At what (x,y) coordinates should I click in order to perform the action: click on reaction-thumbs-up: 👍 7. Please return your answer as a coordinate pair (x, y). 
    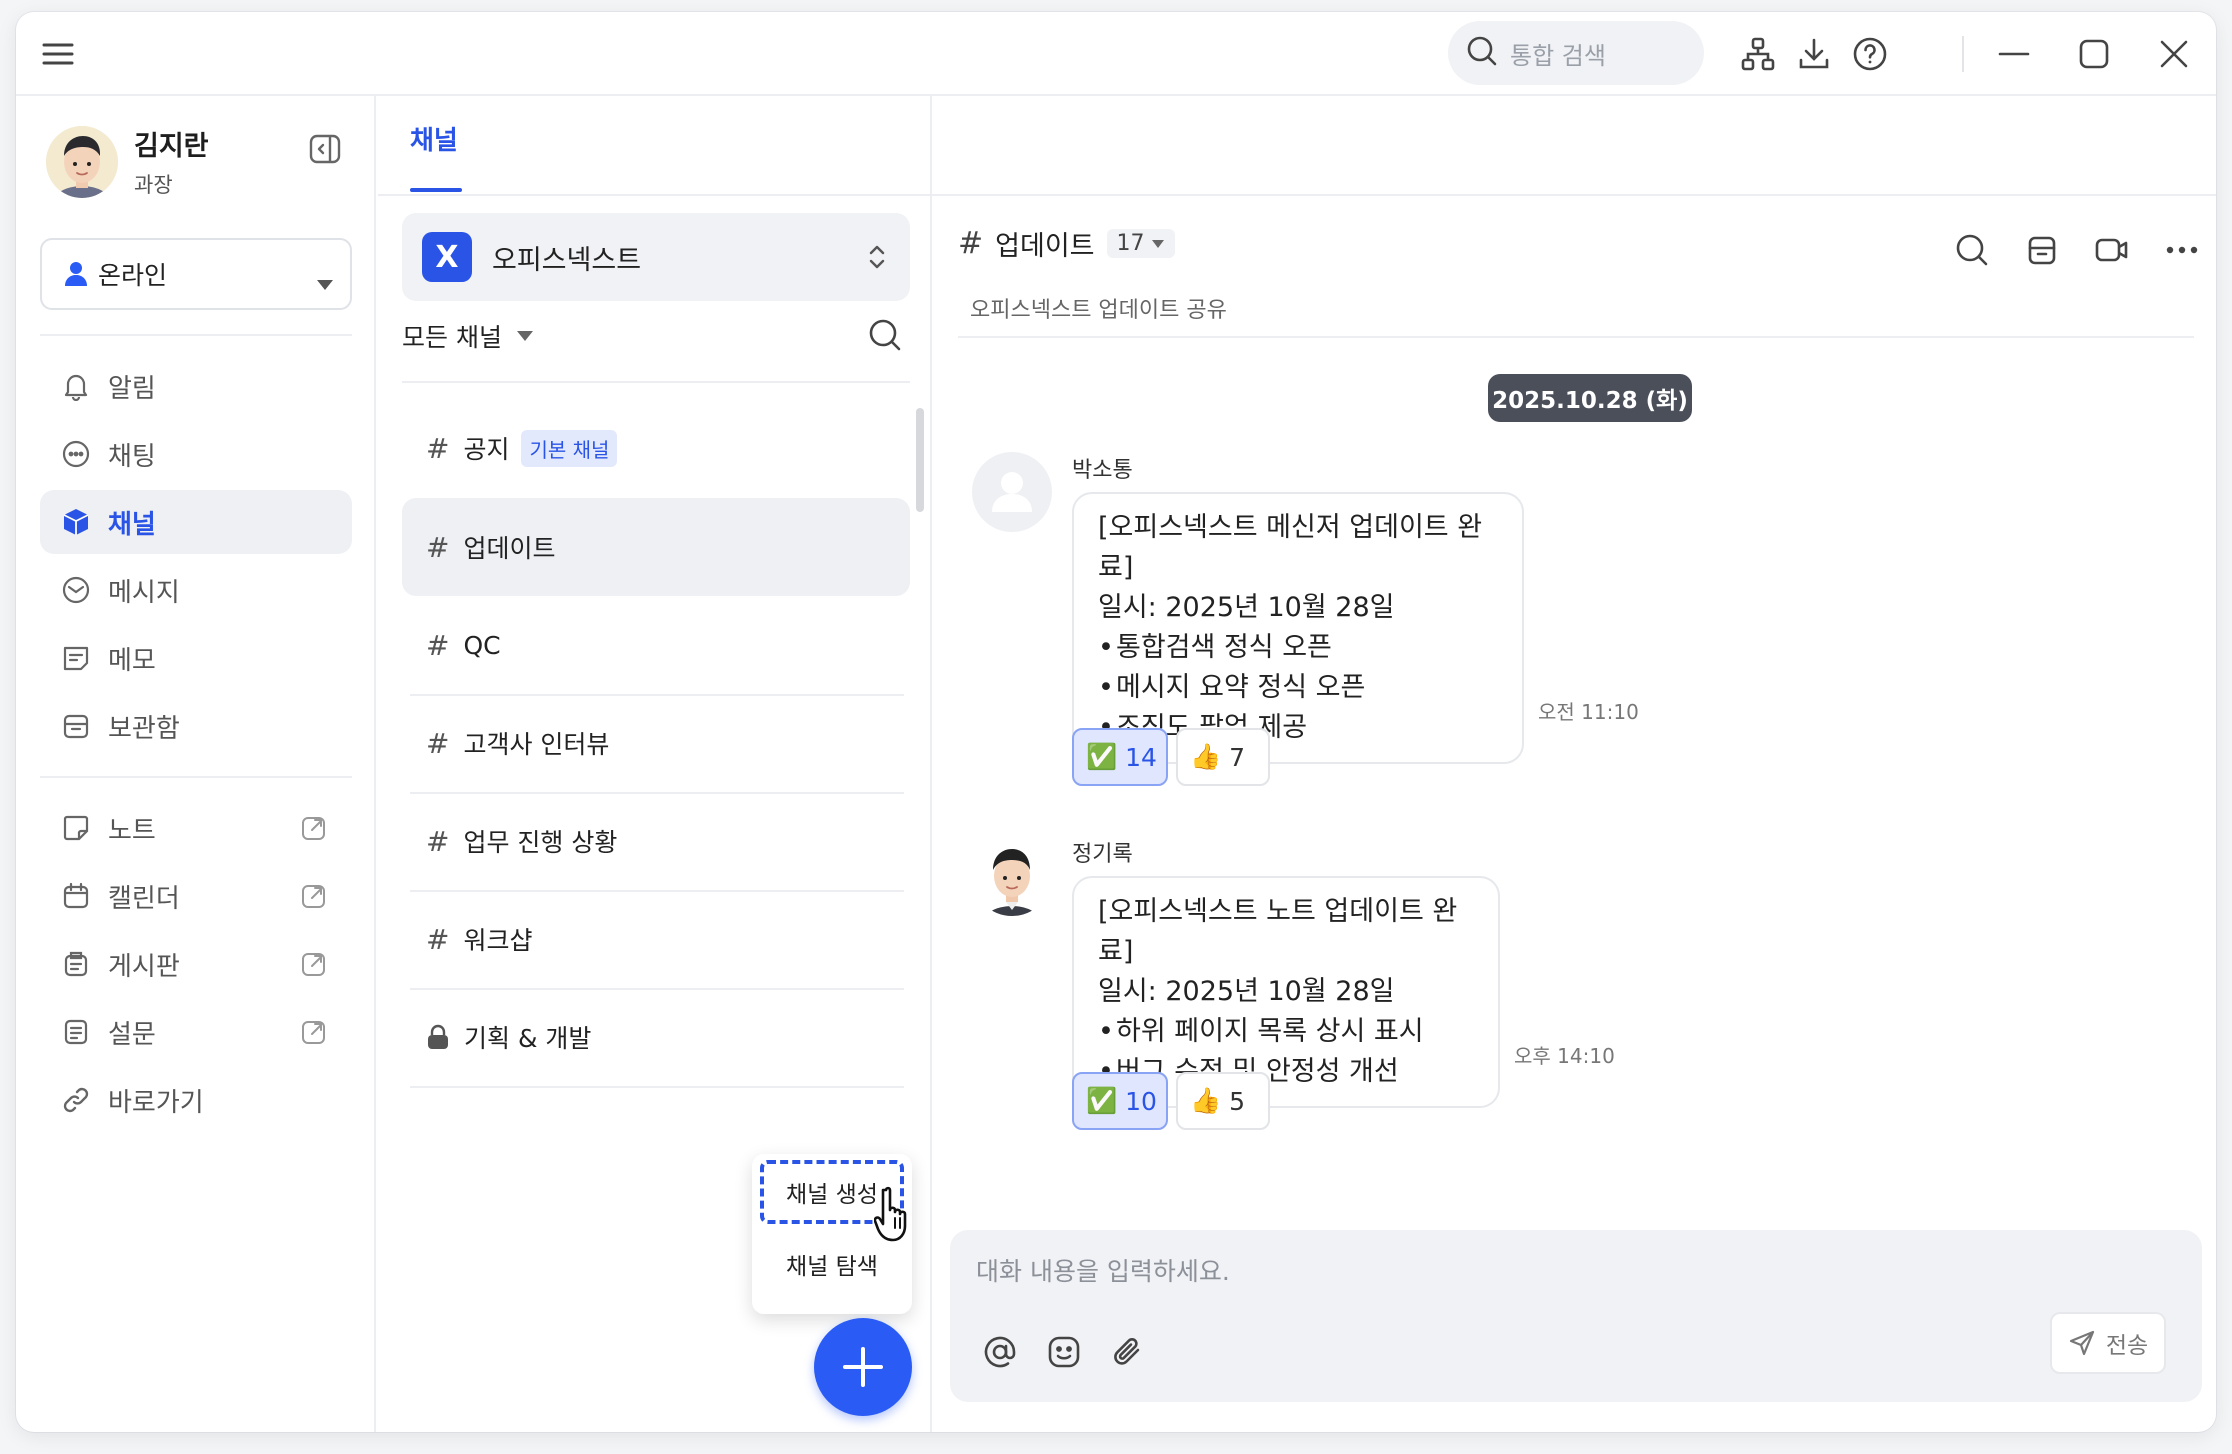
    Looking at the image, I should click on (1223, 757).